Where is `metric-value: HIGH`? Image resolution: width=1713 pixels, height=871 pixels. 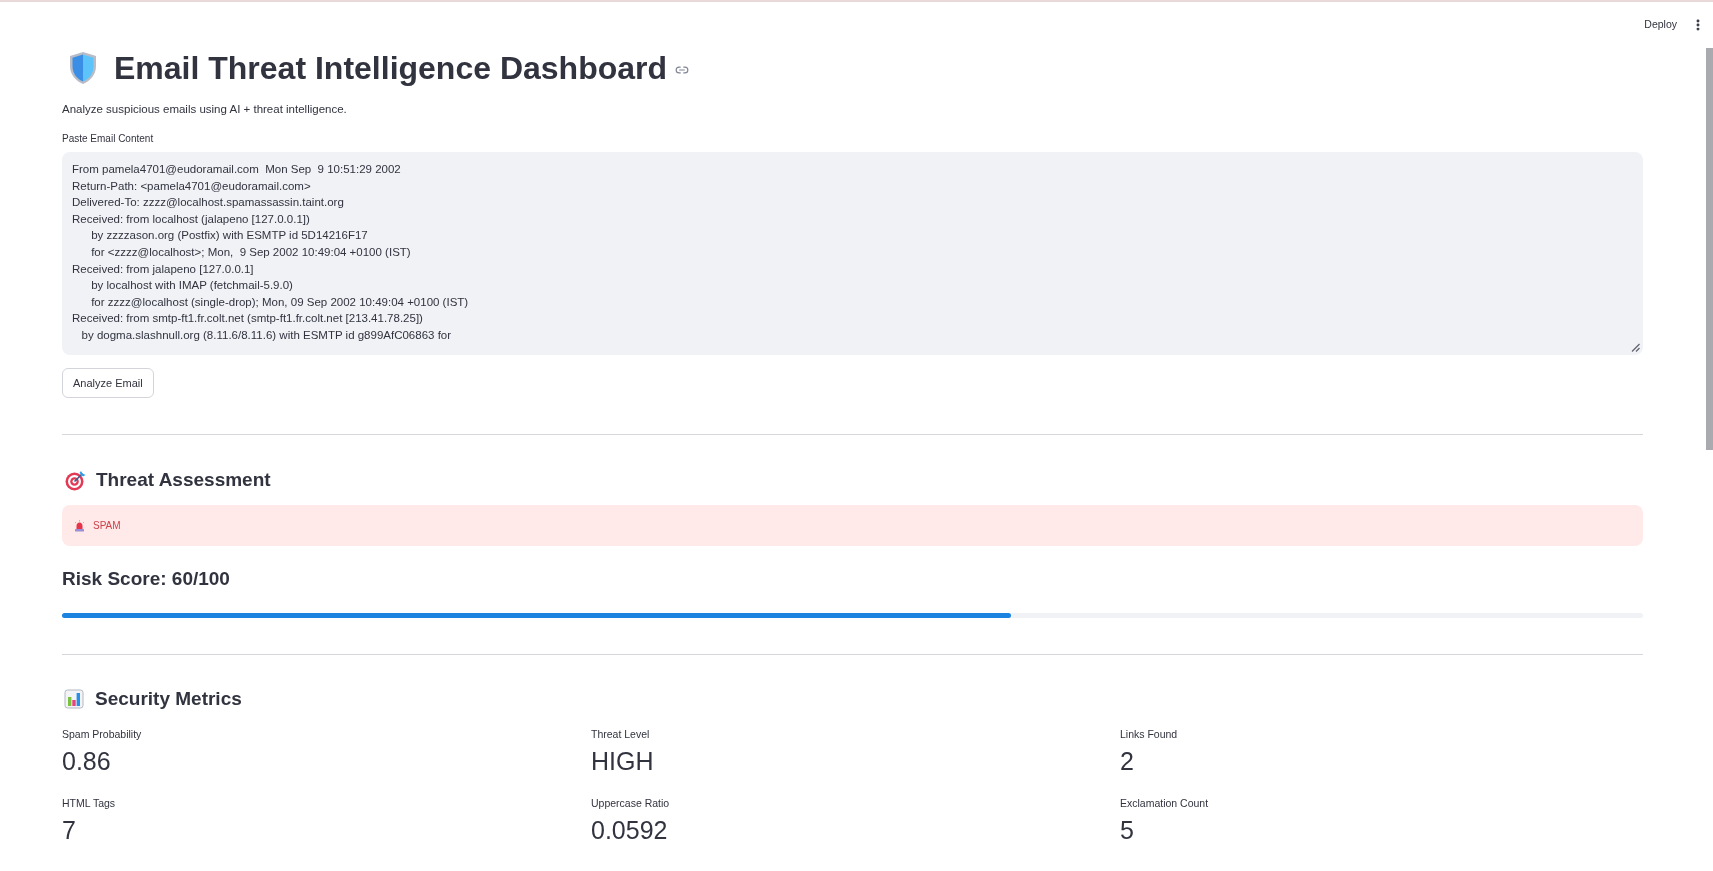
metric-value: HIGH is located at coordinates (622, 761).